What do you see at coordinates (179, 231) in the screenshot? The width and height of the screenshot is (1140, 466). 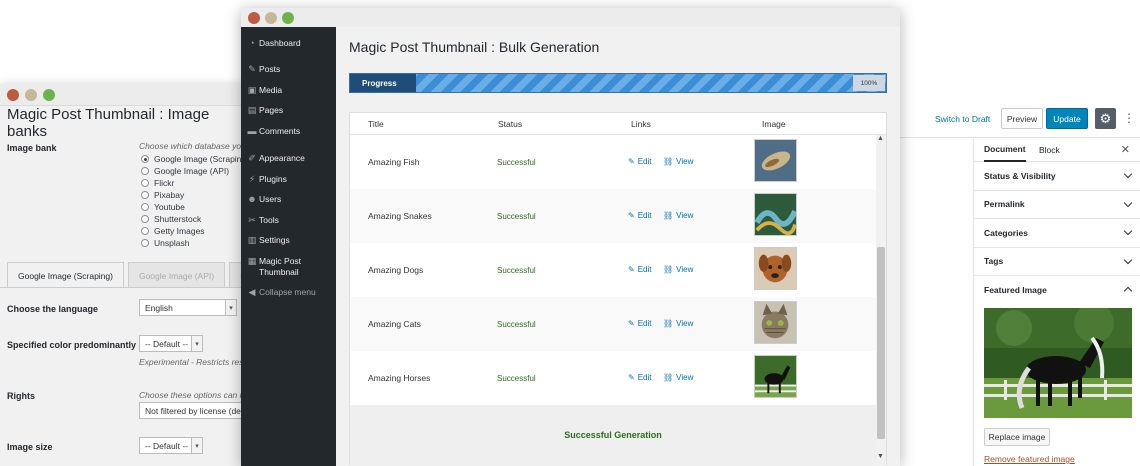 I see `image-bank-option-label: Getty Images` at bounding box center [179, 231].